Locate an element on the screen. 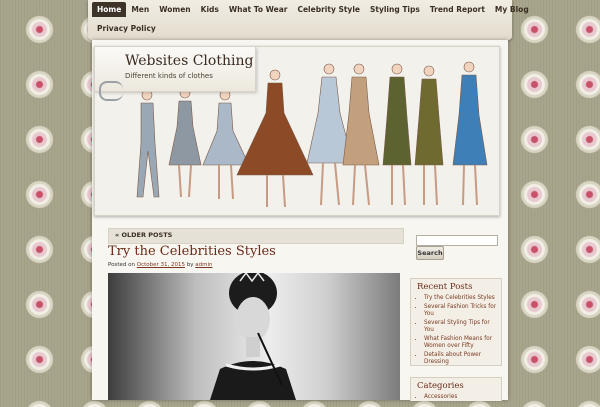  older-posts-link: « OLDER POSTS is located at coordinates (143, 235).